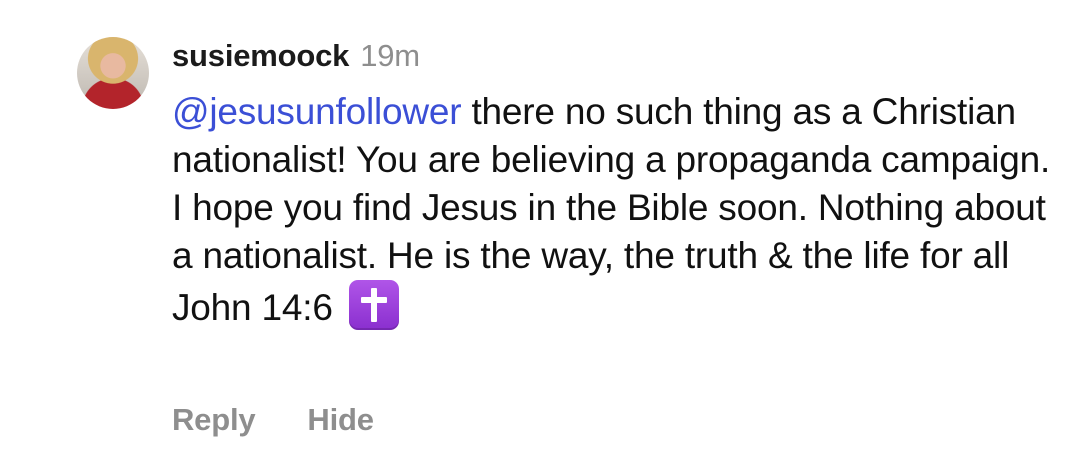  Describe the element at coordinates (612, 58) in the screenshot. I see `comment-header: susiemoock 19m` at that location.